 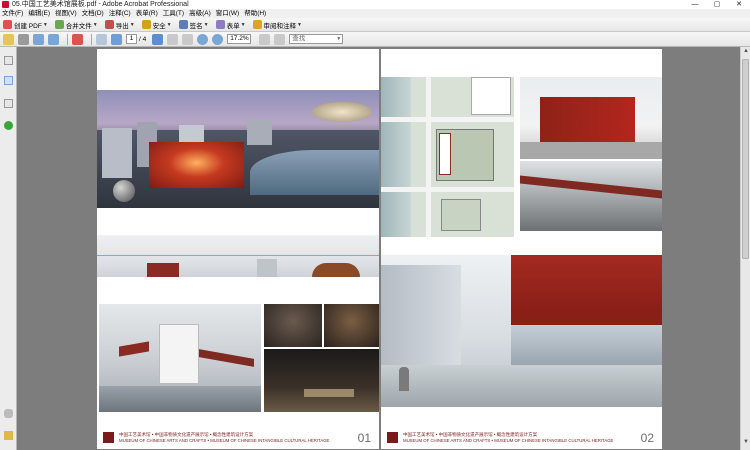 I want to click on stadium, so click(x=342, y=112).